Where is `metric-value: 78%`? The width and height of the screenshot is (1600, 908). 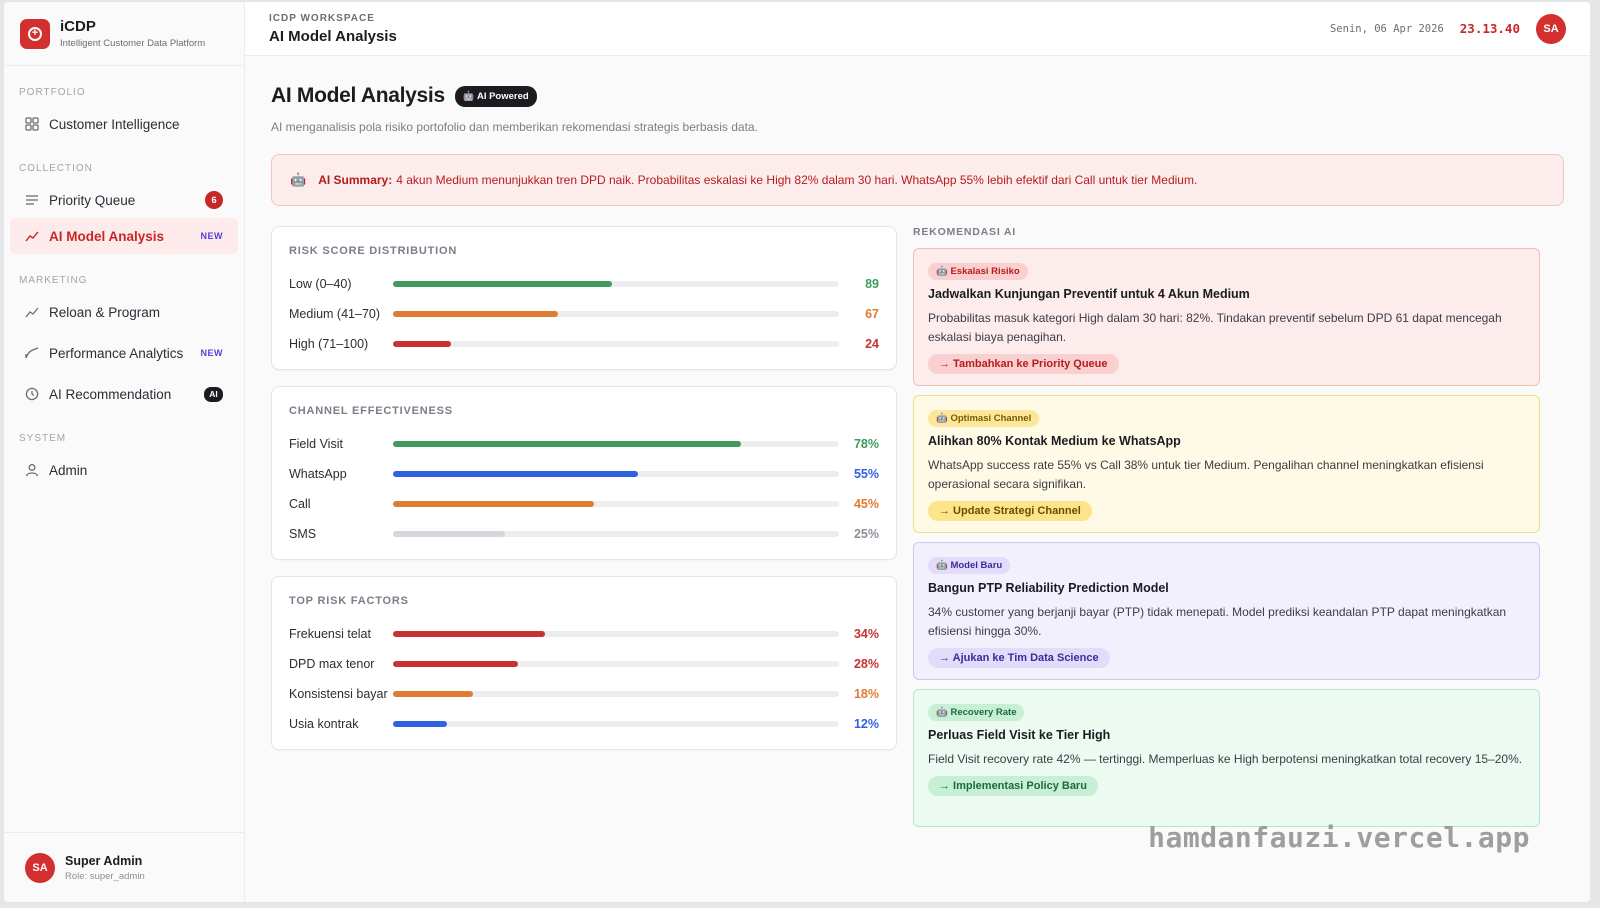 metric-value: 78% is located at coordinates (866, 444).